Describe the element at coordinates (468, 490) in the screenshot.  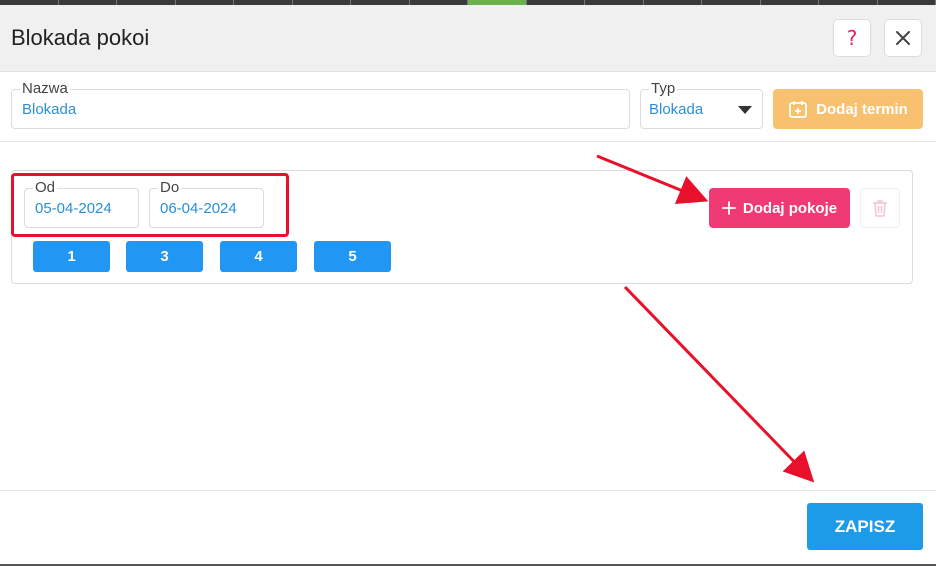
I see `footer-divider` at that location.